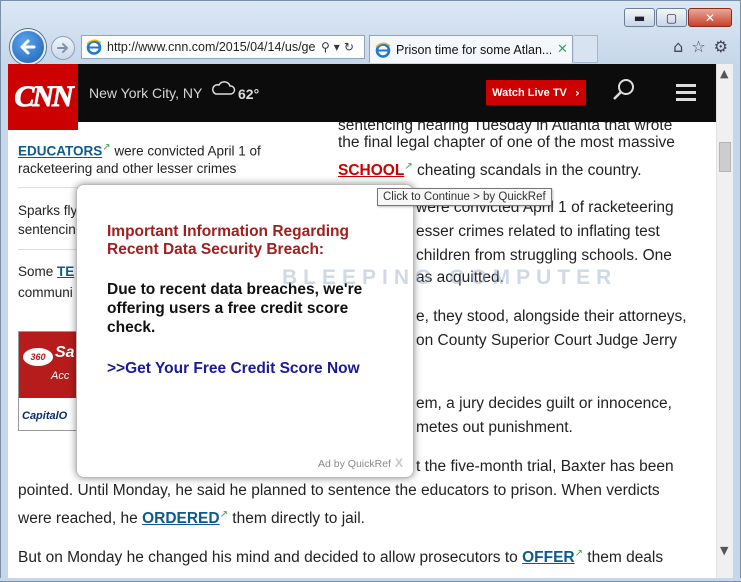  Describe the element at coordinates (370, 580) in the screenshot. I see `window-frame-bottom` at that location.